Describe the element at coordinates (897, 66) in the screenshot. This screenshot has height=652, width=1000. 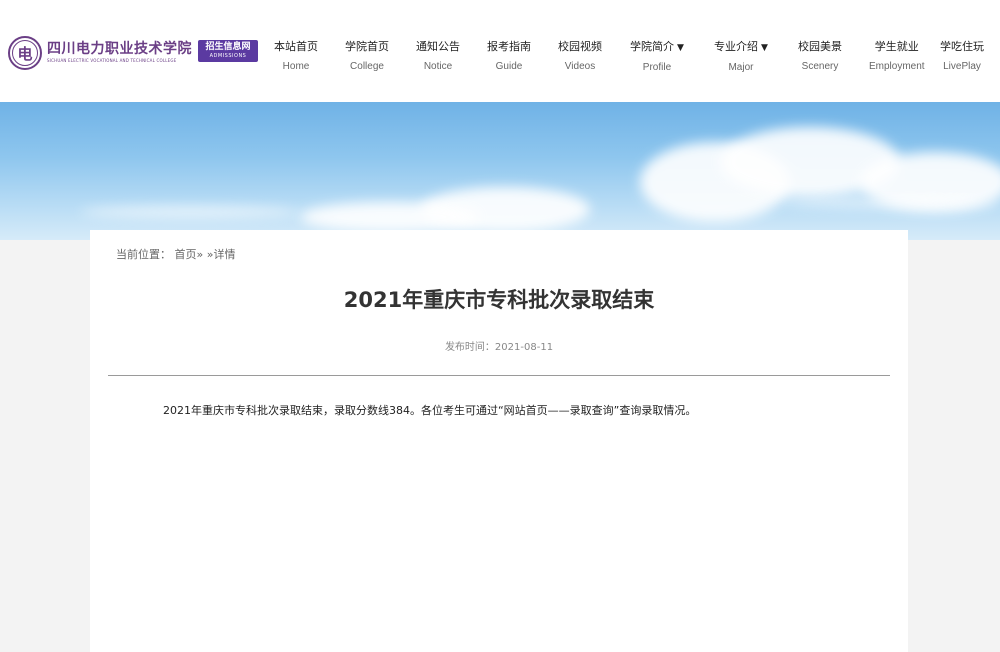
I see `nav-item-label-en: Employment` at that location.